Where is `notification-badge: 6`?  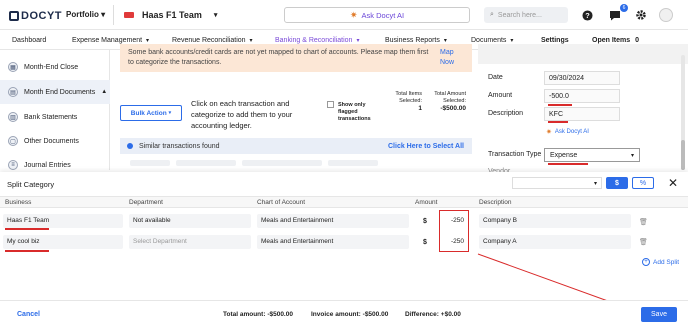 notification-badge: 6 is located at coordinates (624, 8).